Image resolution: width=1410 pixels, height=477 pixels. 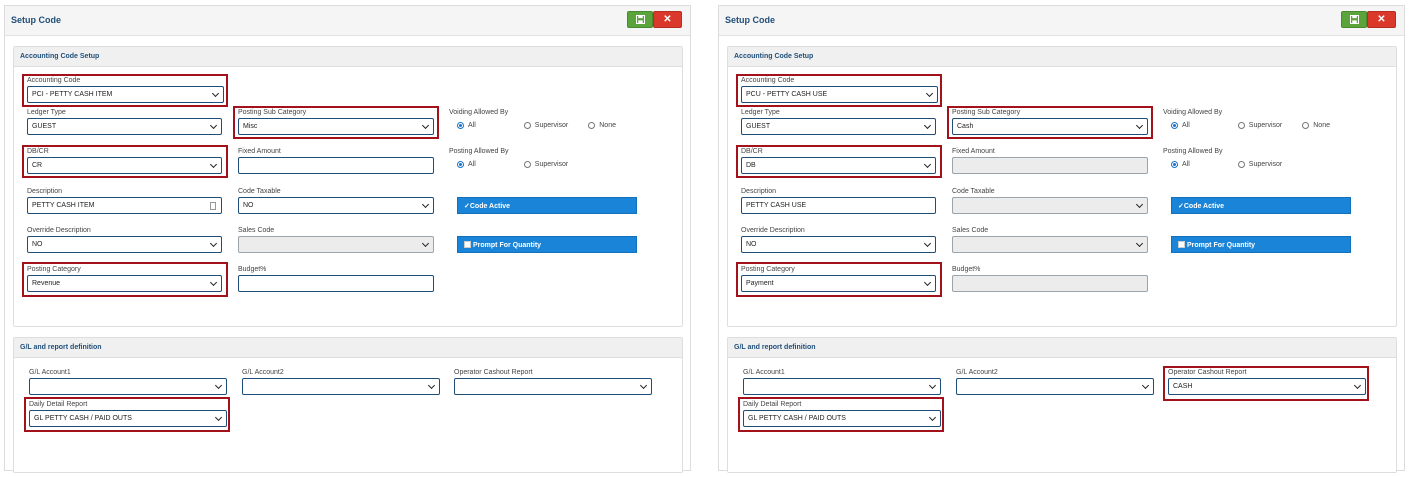 I want to click on code-taxable-select: NO, so click(x=336, y=205).